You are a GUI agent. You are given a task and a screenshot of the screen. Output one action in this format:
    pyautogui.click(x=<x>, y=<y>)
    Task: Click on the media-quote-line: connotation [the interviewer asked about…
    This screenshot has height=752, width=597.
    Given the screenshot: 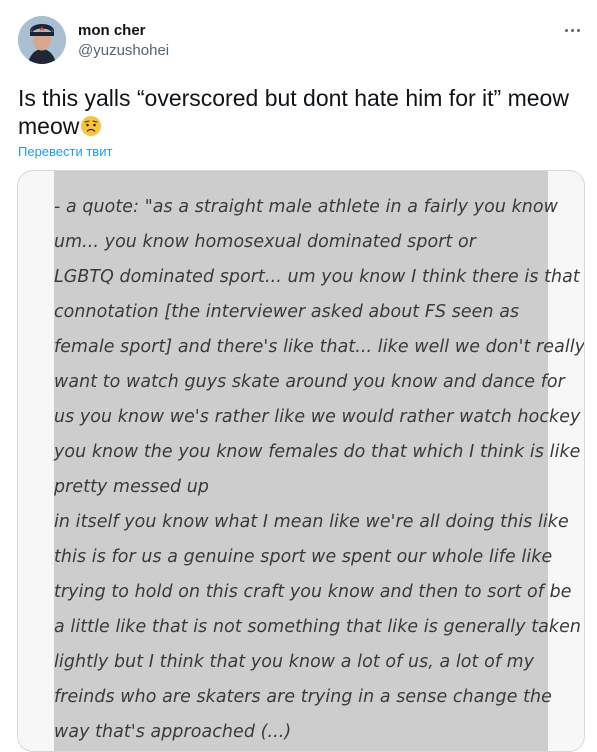 What is the action you would take?
    pyautogui.click(x=287, y=312)
    